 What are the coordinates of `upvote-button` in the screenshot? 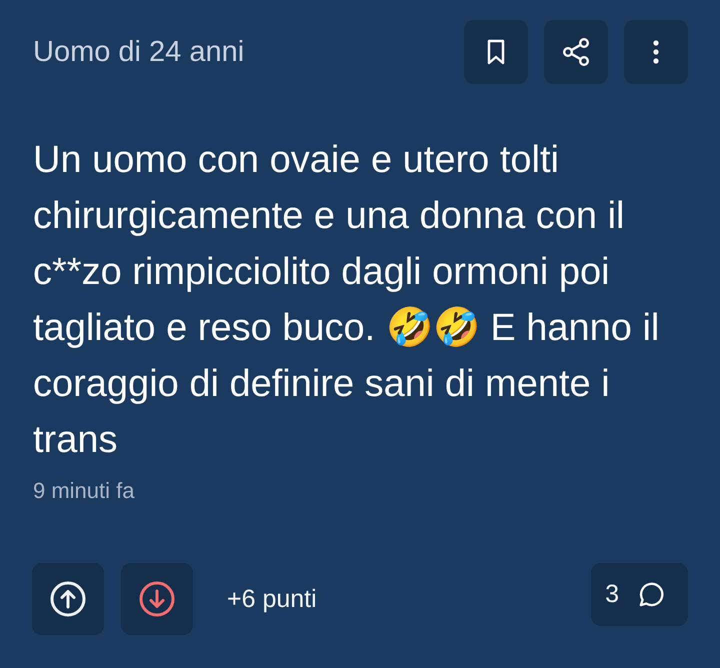 It's located at (68, 599).